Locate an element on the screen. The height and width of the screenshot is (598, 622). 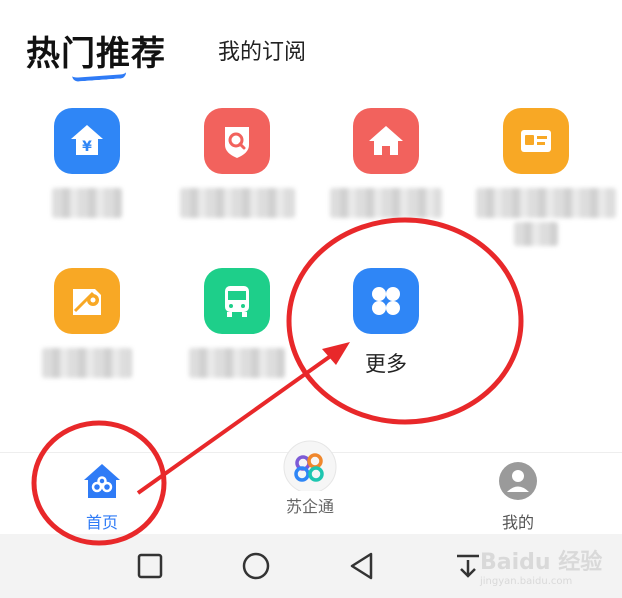
home-nav-icon is located at coordinates (102, 481).